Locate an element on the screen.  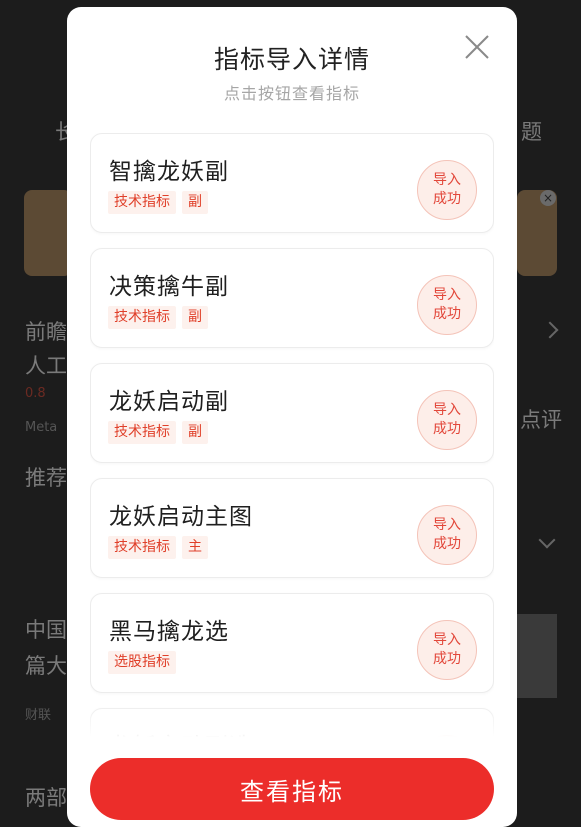
indicator-tags: 选股指标 is located at coordinates (142, 662).